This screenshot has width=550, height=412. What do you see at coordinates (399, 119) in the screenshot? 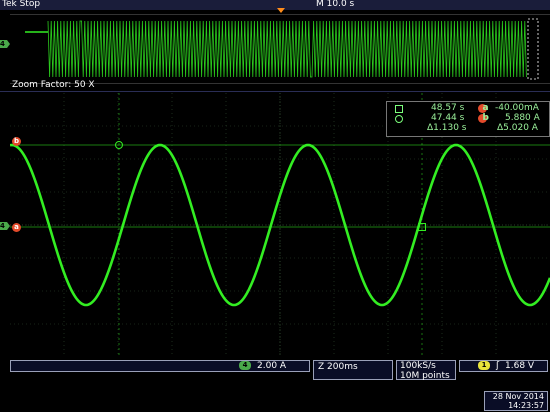
I see `cursor2-circle-icon` at bounding box center [399, 119].